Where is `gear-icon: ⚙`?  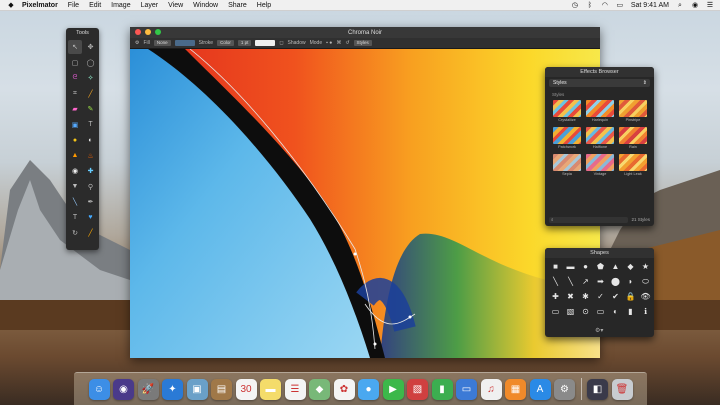 gear-icon: ⚙ is located at coordinates (137, 43).